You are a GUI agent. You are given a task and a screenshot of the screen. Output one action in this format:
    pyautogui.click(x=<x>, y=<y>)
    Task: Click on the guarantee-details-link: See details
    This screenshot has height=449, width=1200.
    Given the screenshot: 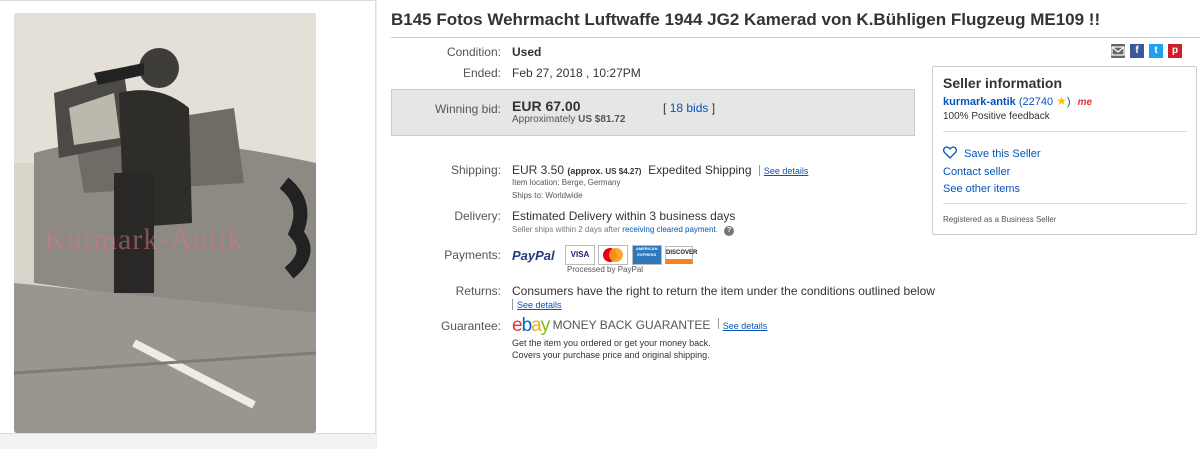 What is the action you would take?
    pyautogui.click(x=745, y=326)
    